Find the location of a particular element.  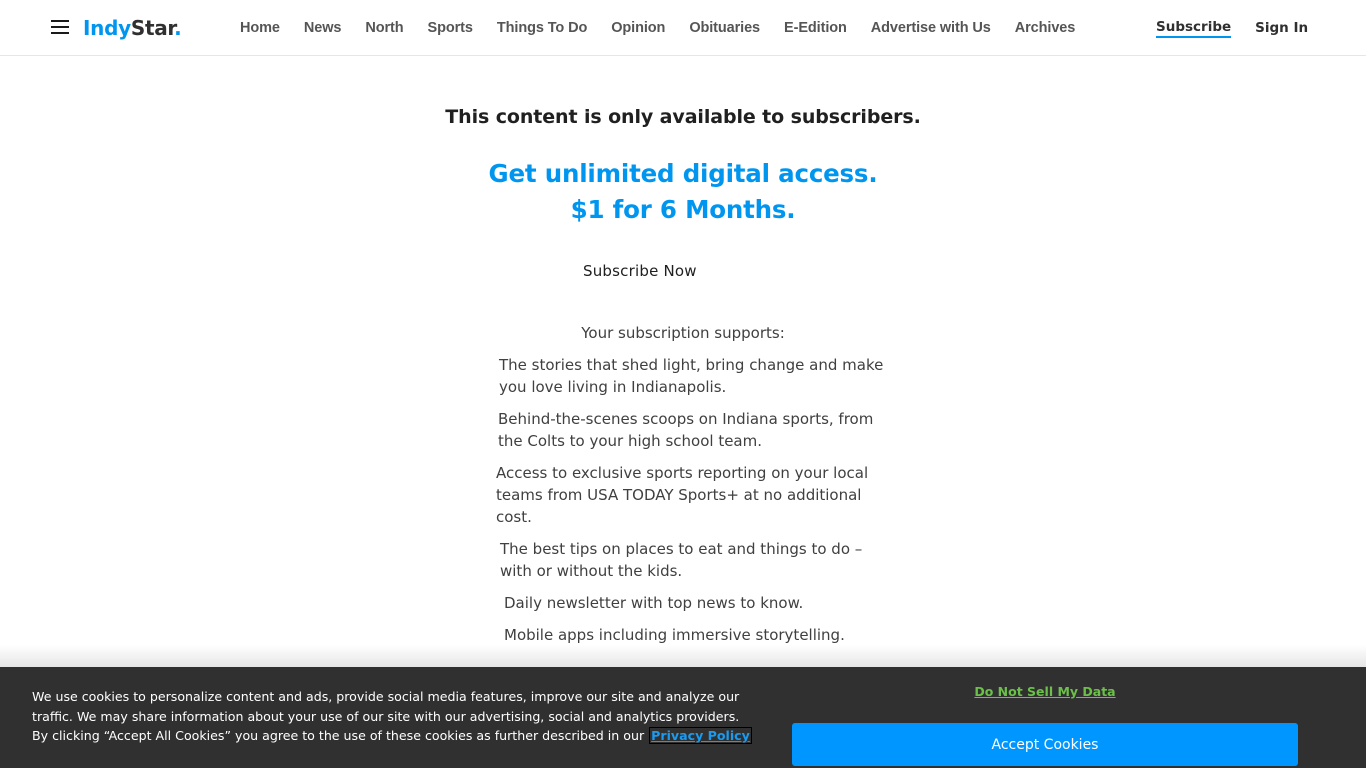

logo-part-star: Star is located at coordinates (152, 28).